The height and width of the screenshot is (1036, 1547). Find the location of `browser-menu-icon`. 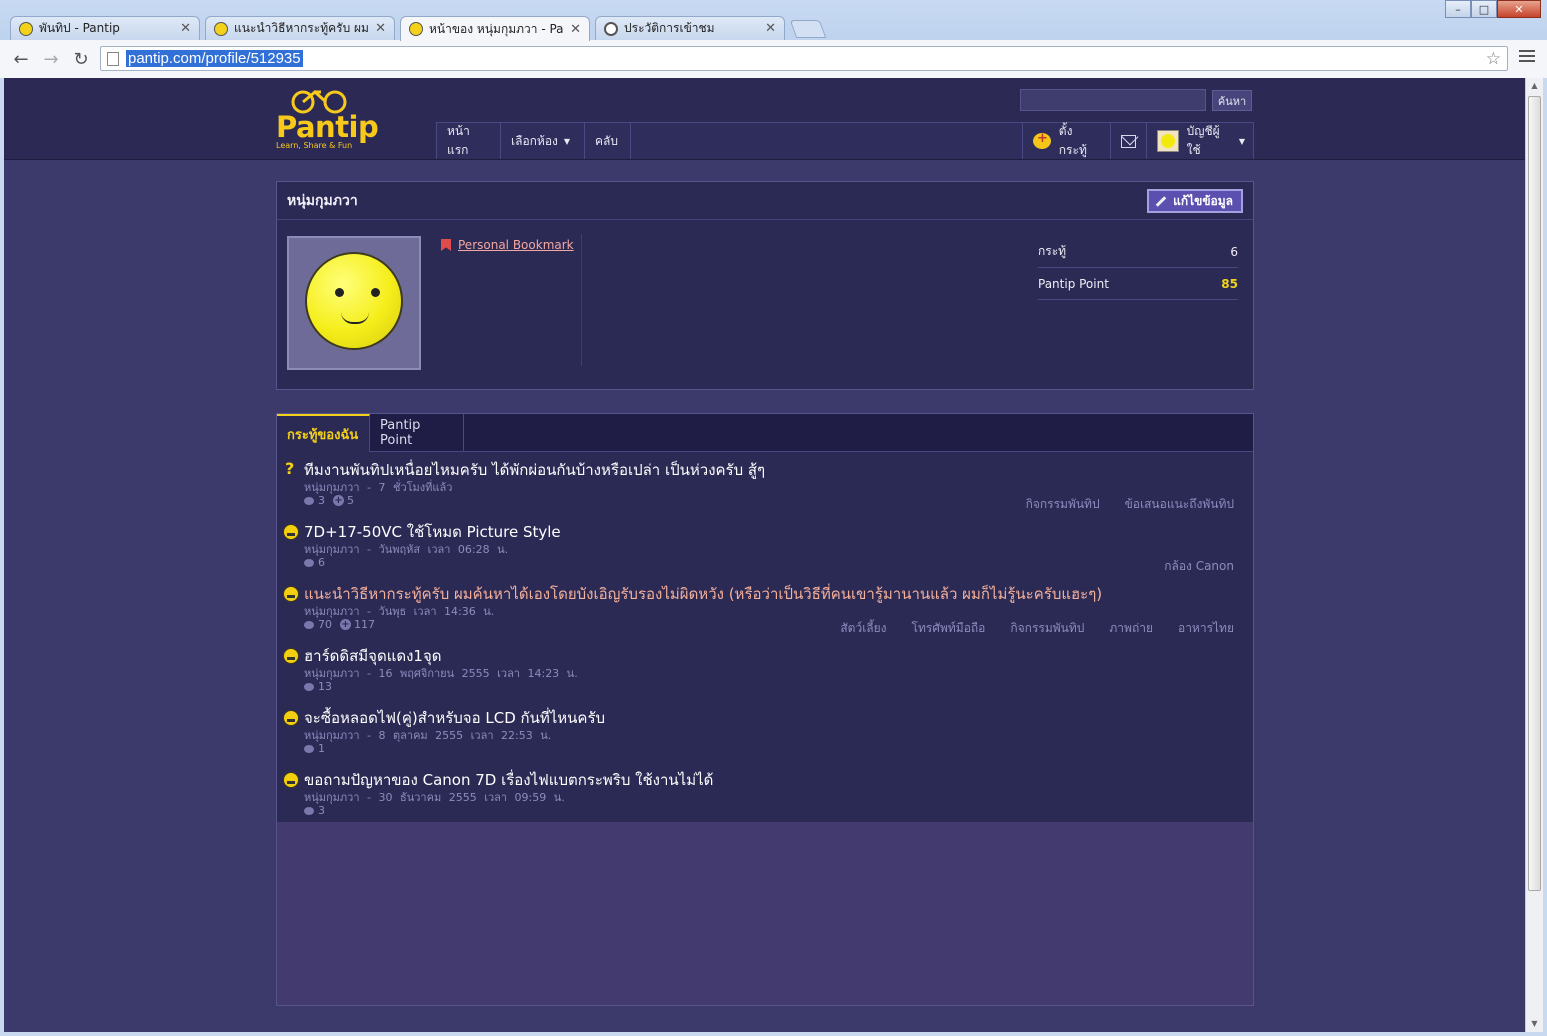

browser-menu-icon is located at coordinates (1527, 58).